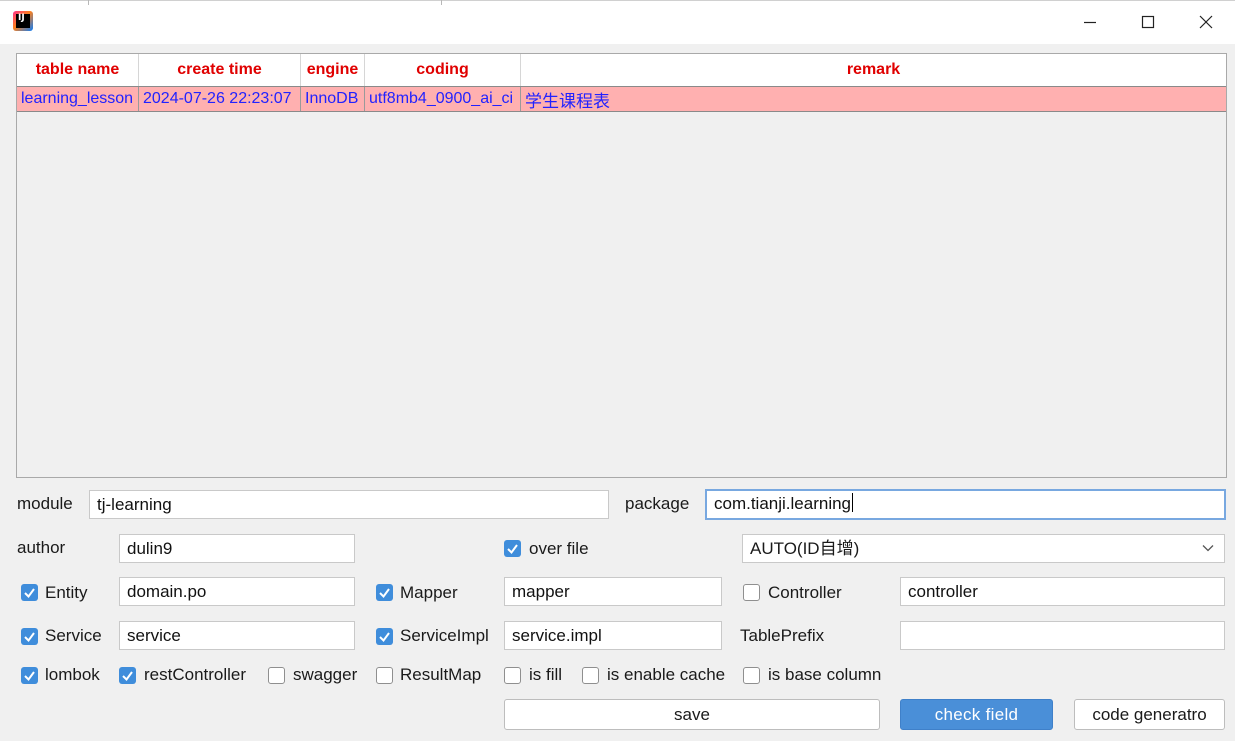 The width and height of the screenshot is (1235, 741). What do you see at coordinates (825, 674) in the screenshot?
I see `is-base-column-label: is base column` at bounding box center [825, 674].